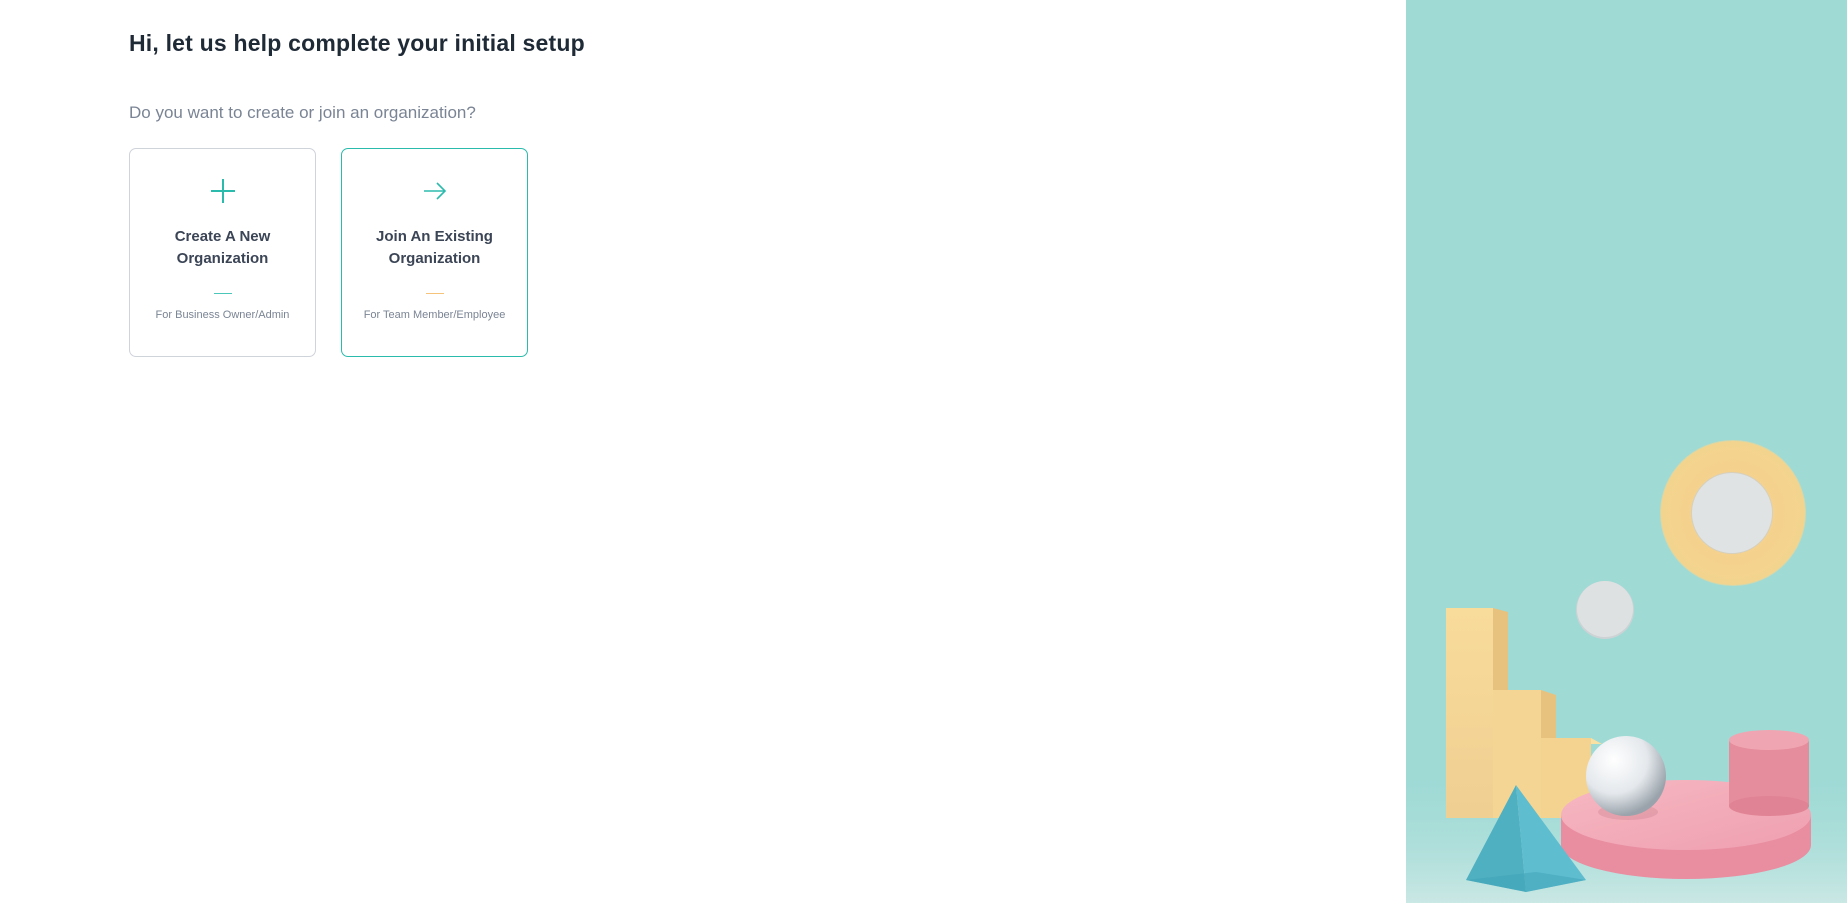 The height and width of the screenshot is (903, 1847). I want to click on create-organization-label: Create A New Organization, so click(222, 248).